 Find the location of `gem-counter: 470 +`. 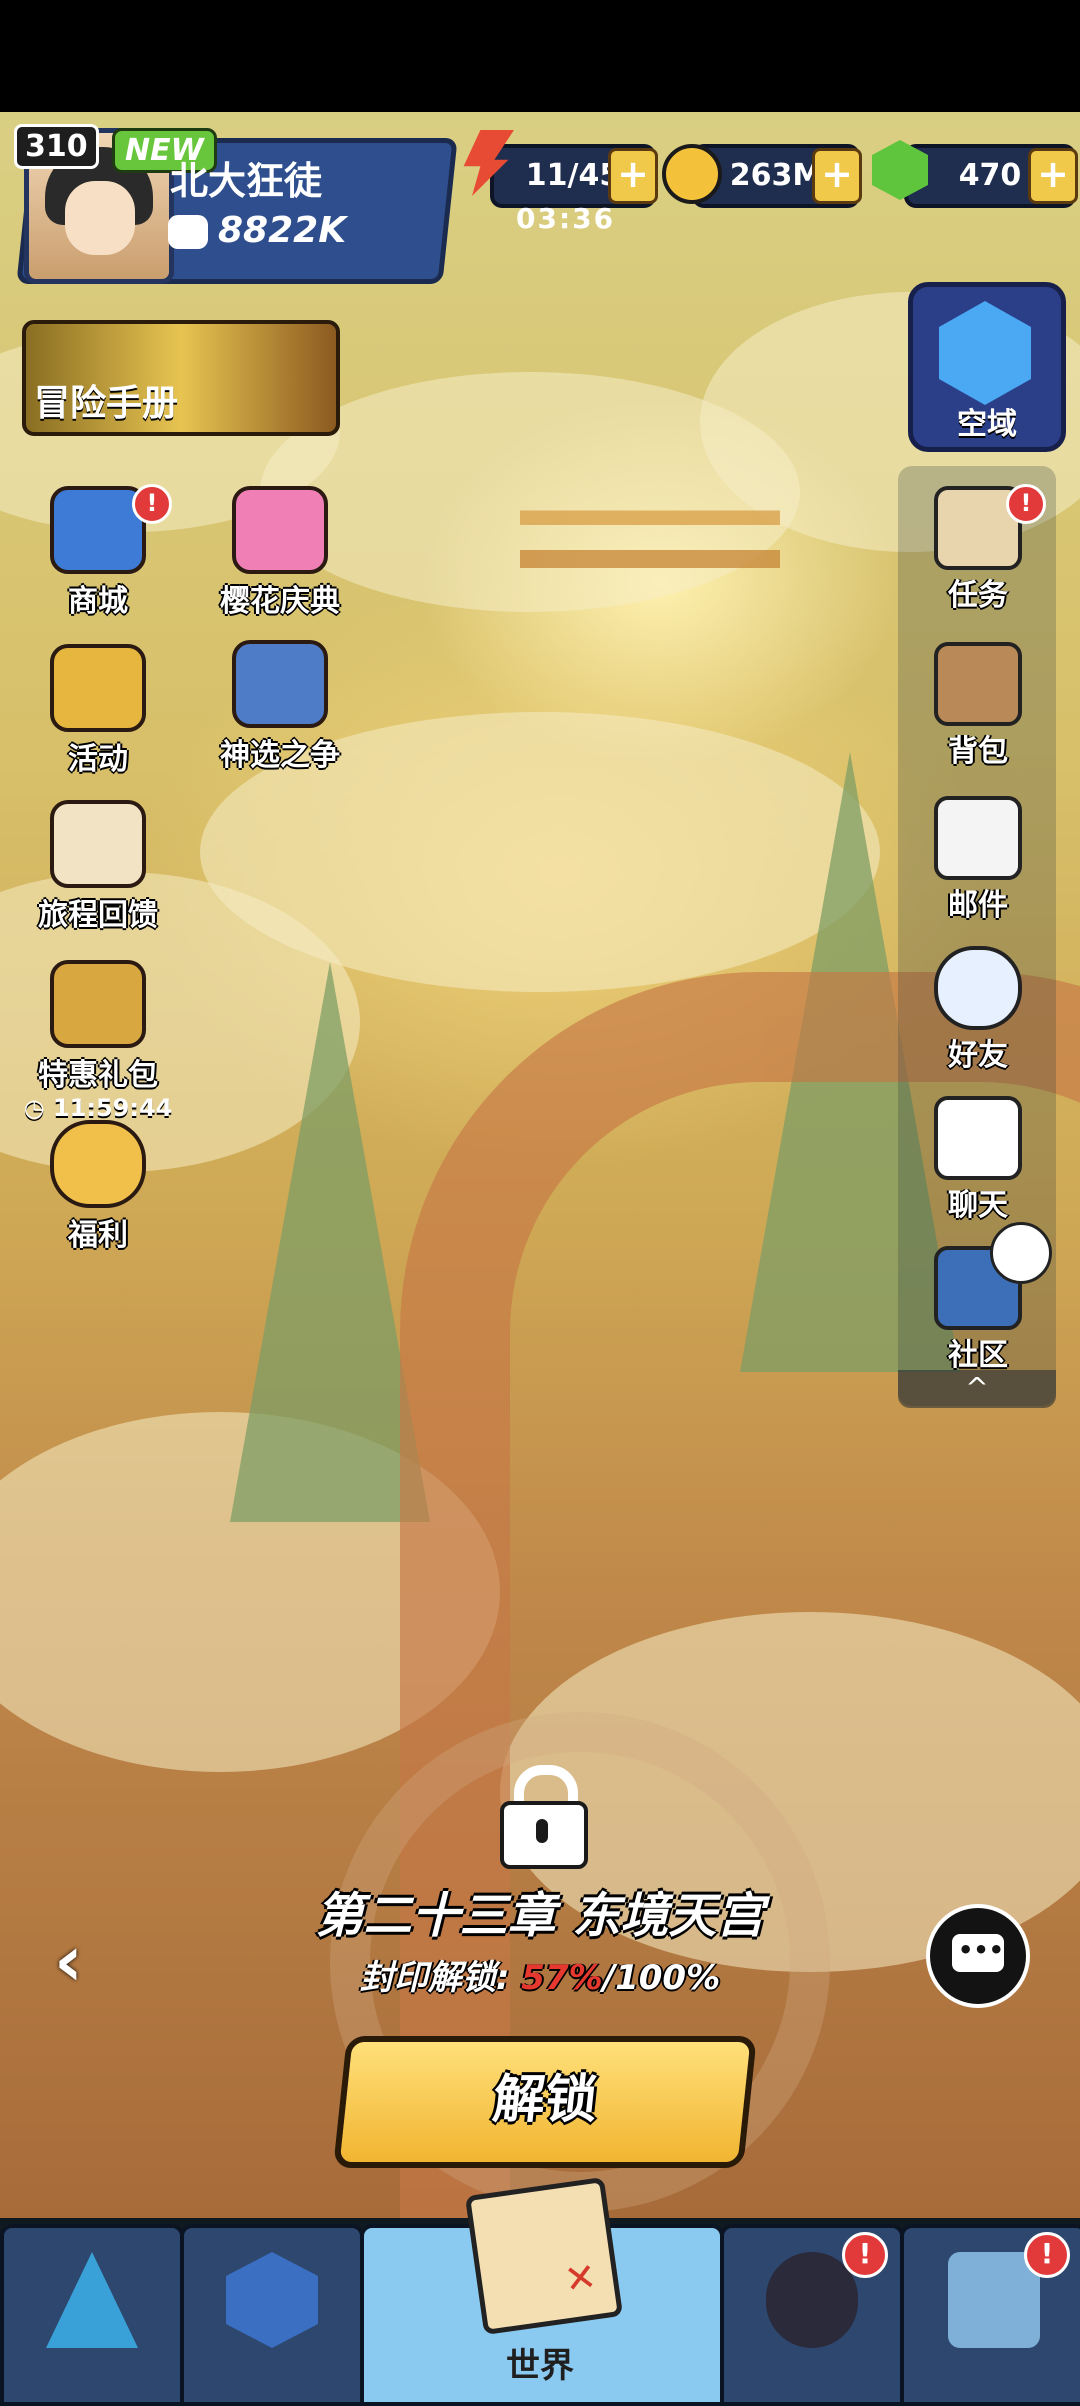

gem-counter: 470 + is located at coordinates (991, 176).